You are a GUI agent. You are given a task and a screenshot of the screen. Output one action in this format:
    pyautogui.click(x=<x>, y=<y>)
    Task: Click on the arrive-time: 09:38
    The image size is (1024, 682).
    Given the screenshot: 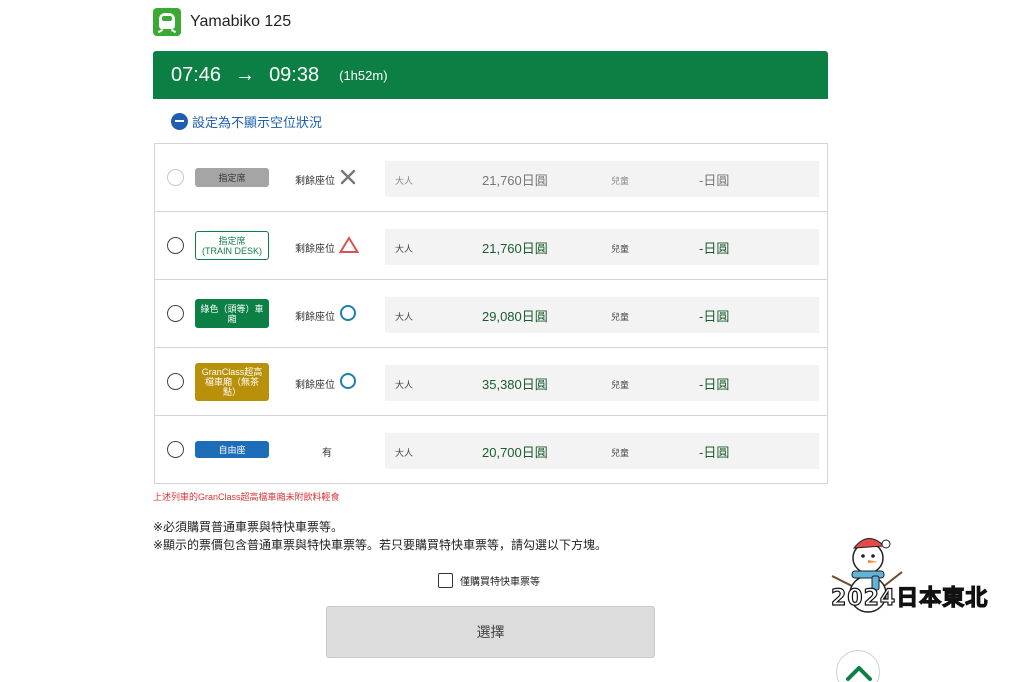 What is the action you would take?
    pyautogui.click(x=294, y=74)
    